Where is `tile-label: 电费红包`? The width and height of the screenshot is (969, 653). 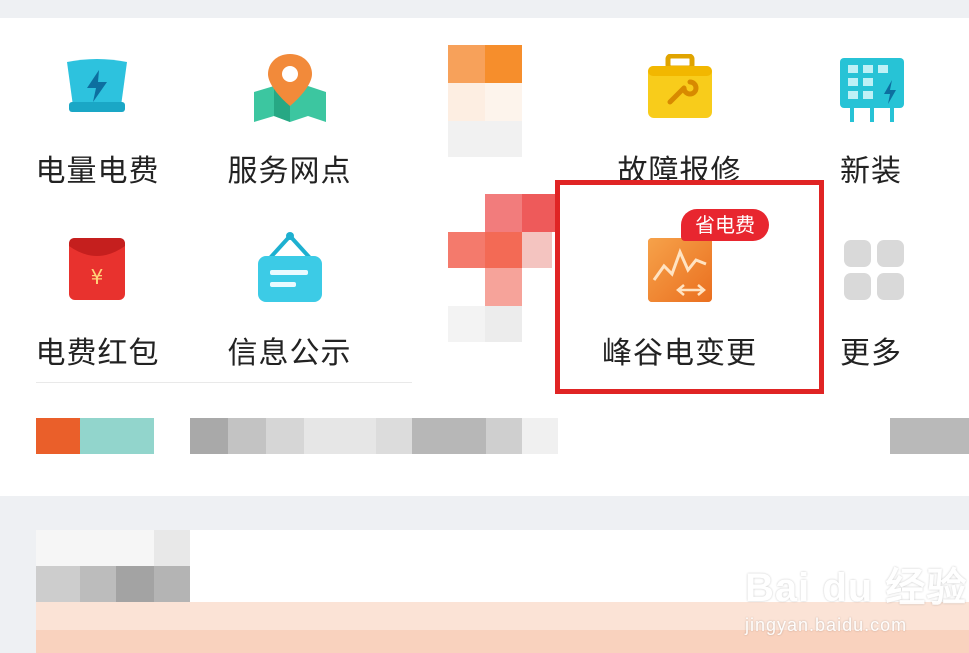 tile-label: 电费红包 is located at coordinates (97, 353).